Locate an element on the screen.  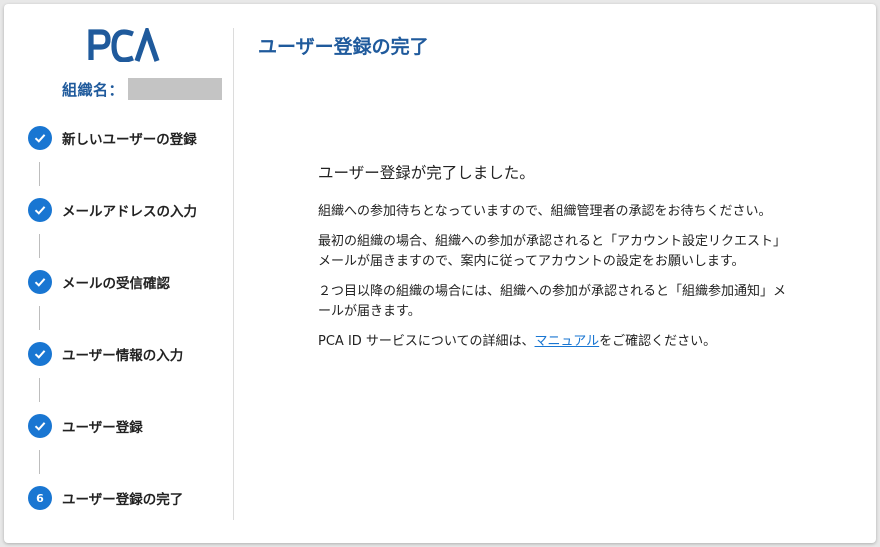
step-label: ユーザー情報の入力 is located at coordinates (123, 356).